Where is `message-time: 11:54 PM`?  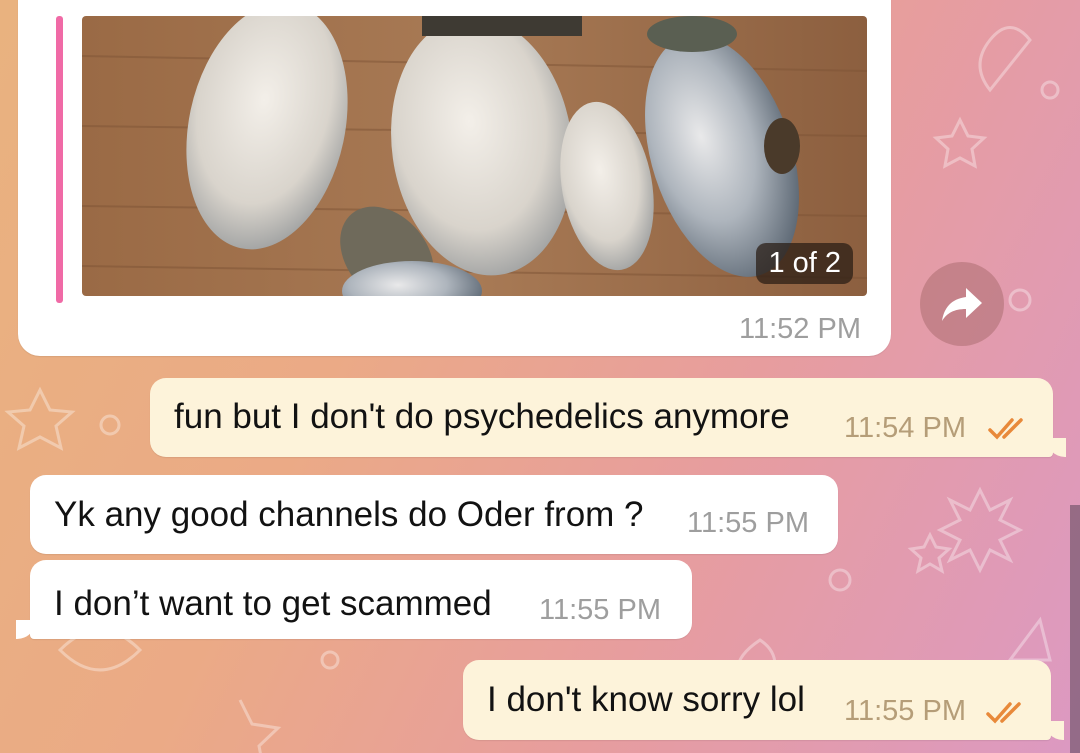
message-time: 11:54 PM is located at coordinates (905, 428).